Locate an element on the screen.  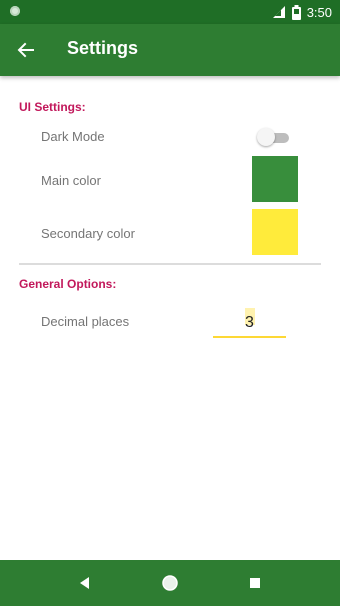
decimal-places-input: 3 is located at coordinates (249, 323).